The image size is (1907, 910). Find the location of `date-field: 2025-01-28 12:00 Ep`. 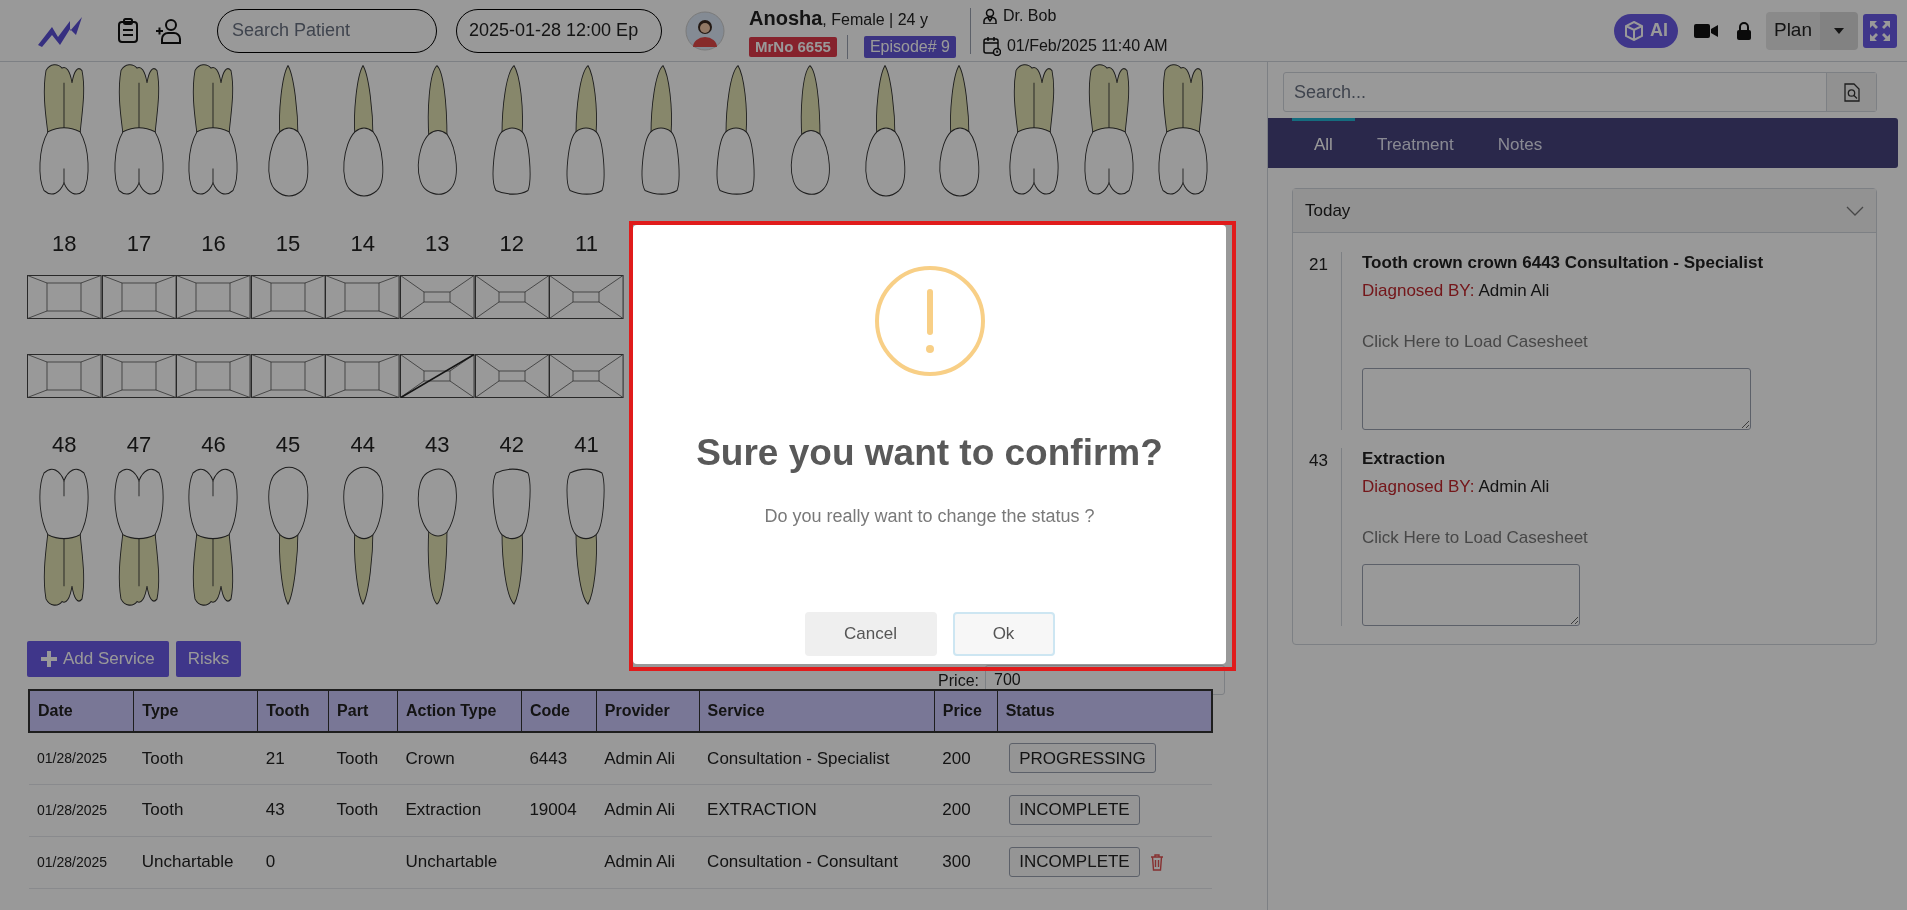

date-field: 2025-01-28 12:00 Ep is located at coordinates (559, 30).